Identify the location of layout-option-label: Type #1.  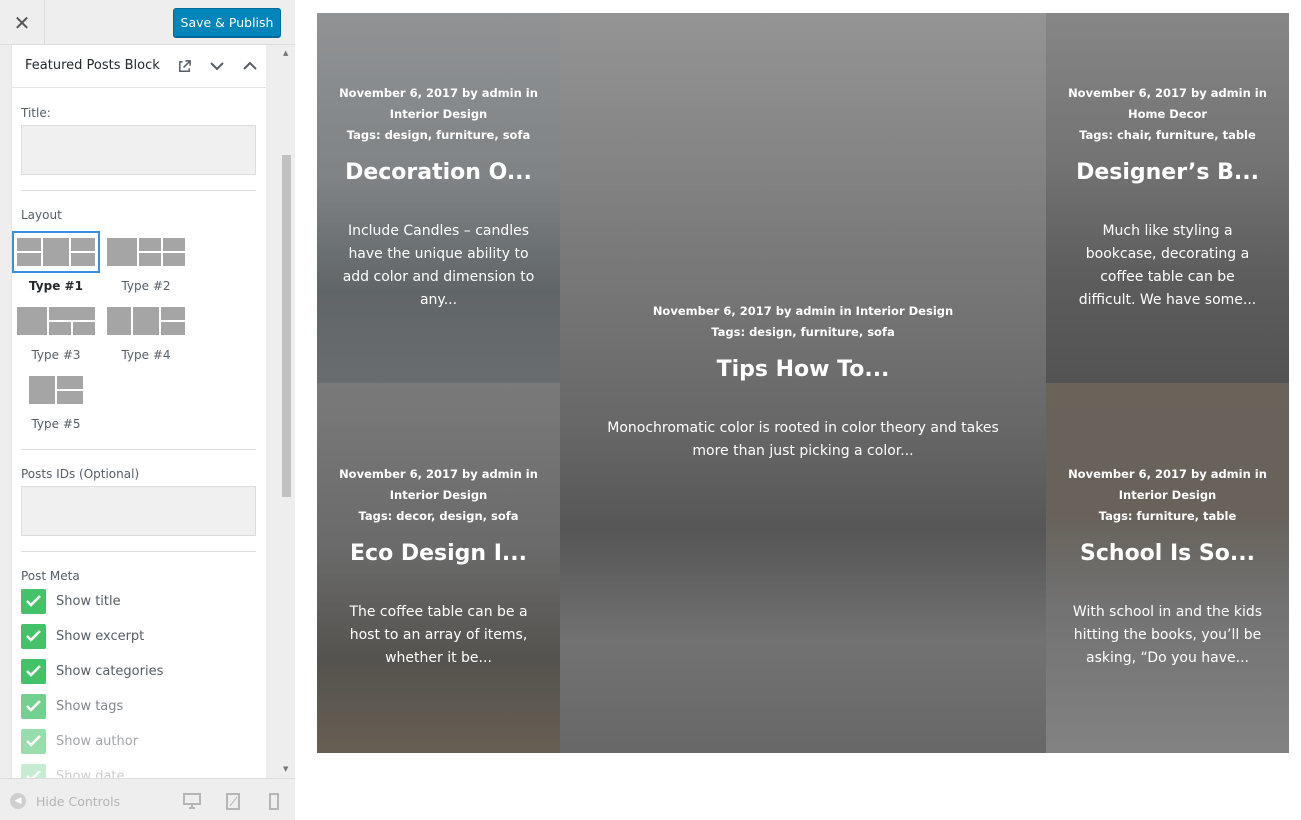
(56, 286).